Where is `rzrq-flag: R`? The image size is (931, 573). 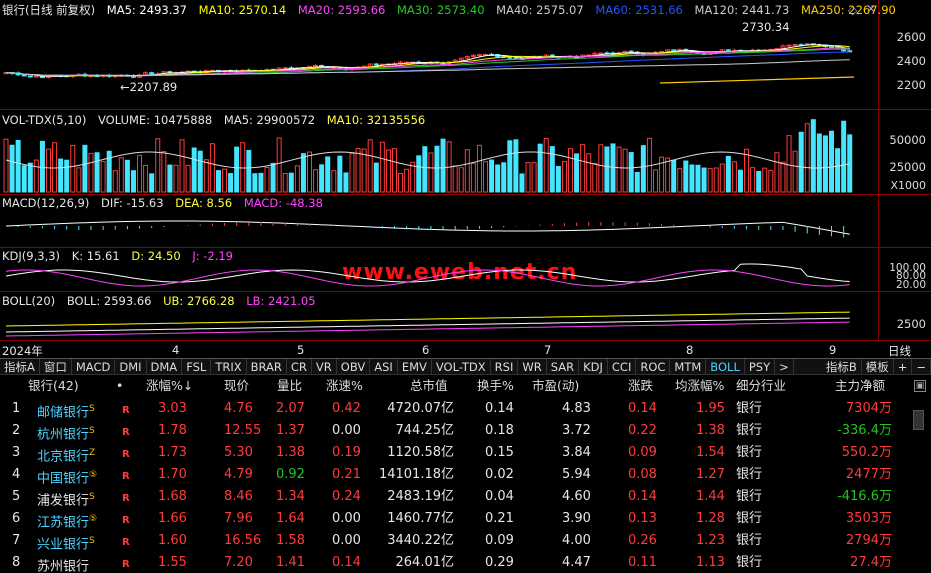 rzrq-flag: R is located at coordinates (126, 498).